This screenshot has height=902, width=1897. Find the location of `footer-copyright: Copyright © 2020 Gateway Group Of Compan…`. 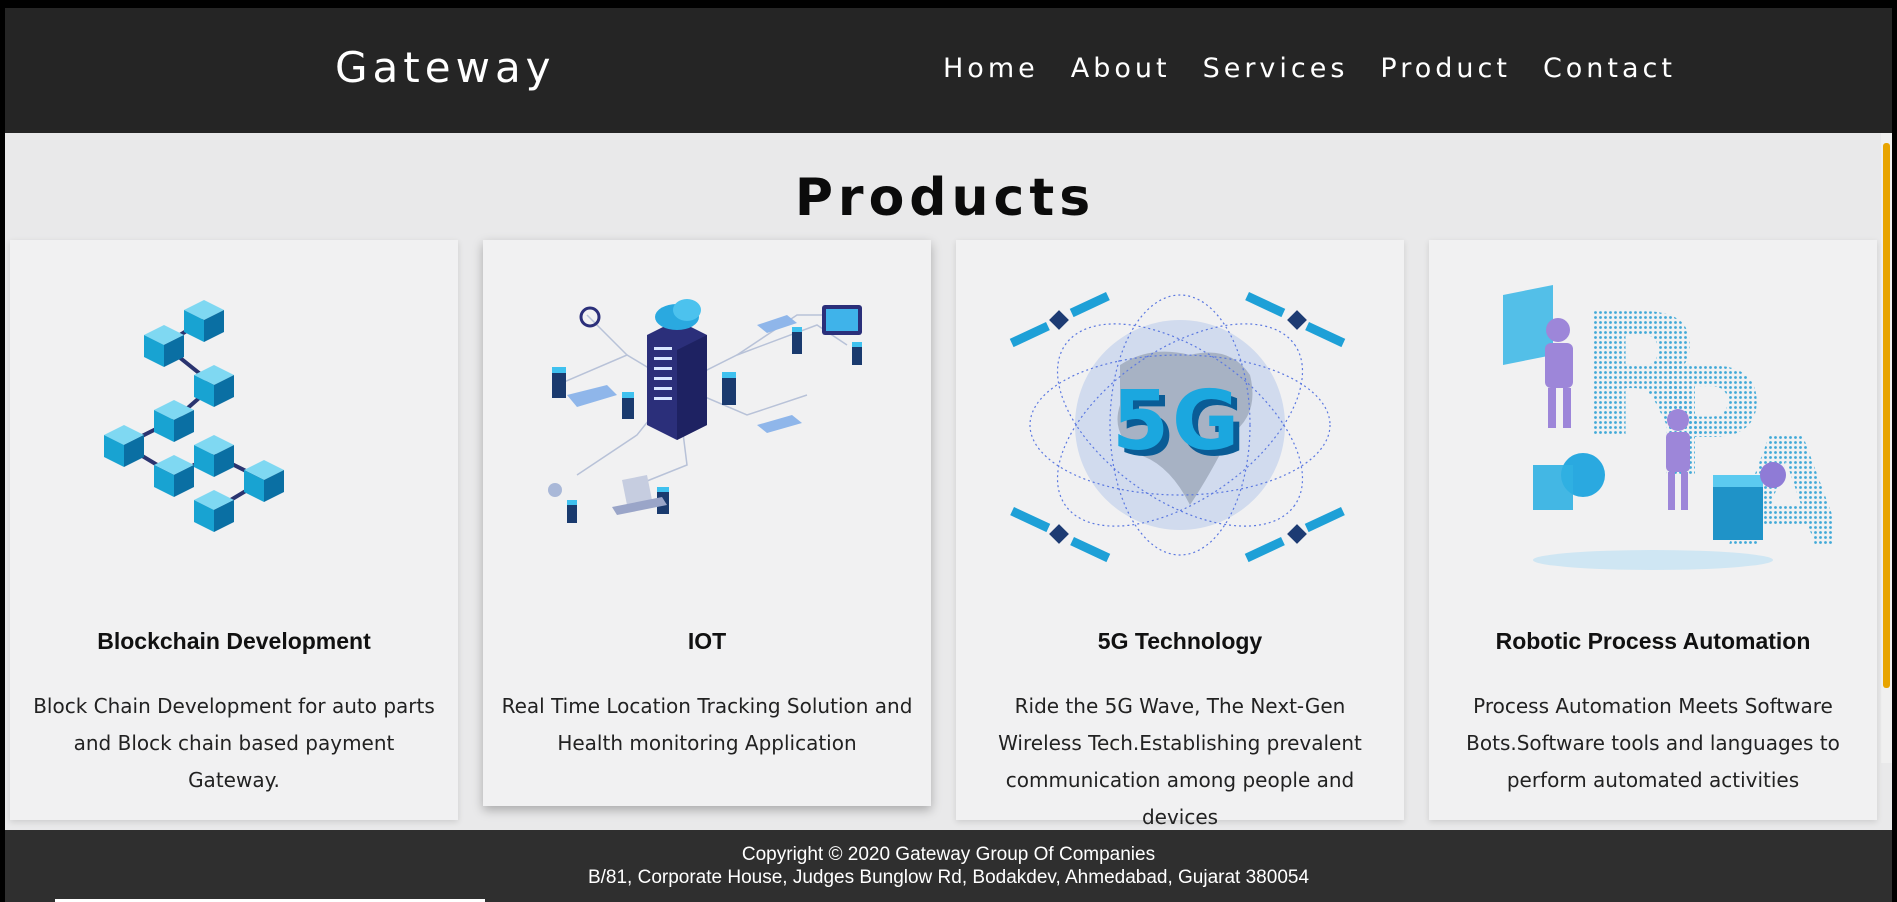

footer-copyright: Copyright © 2020 Gateway Group Of Compan… is located at coordinates (948, 854).